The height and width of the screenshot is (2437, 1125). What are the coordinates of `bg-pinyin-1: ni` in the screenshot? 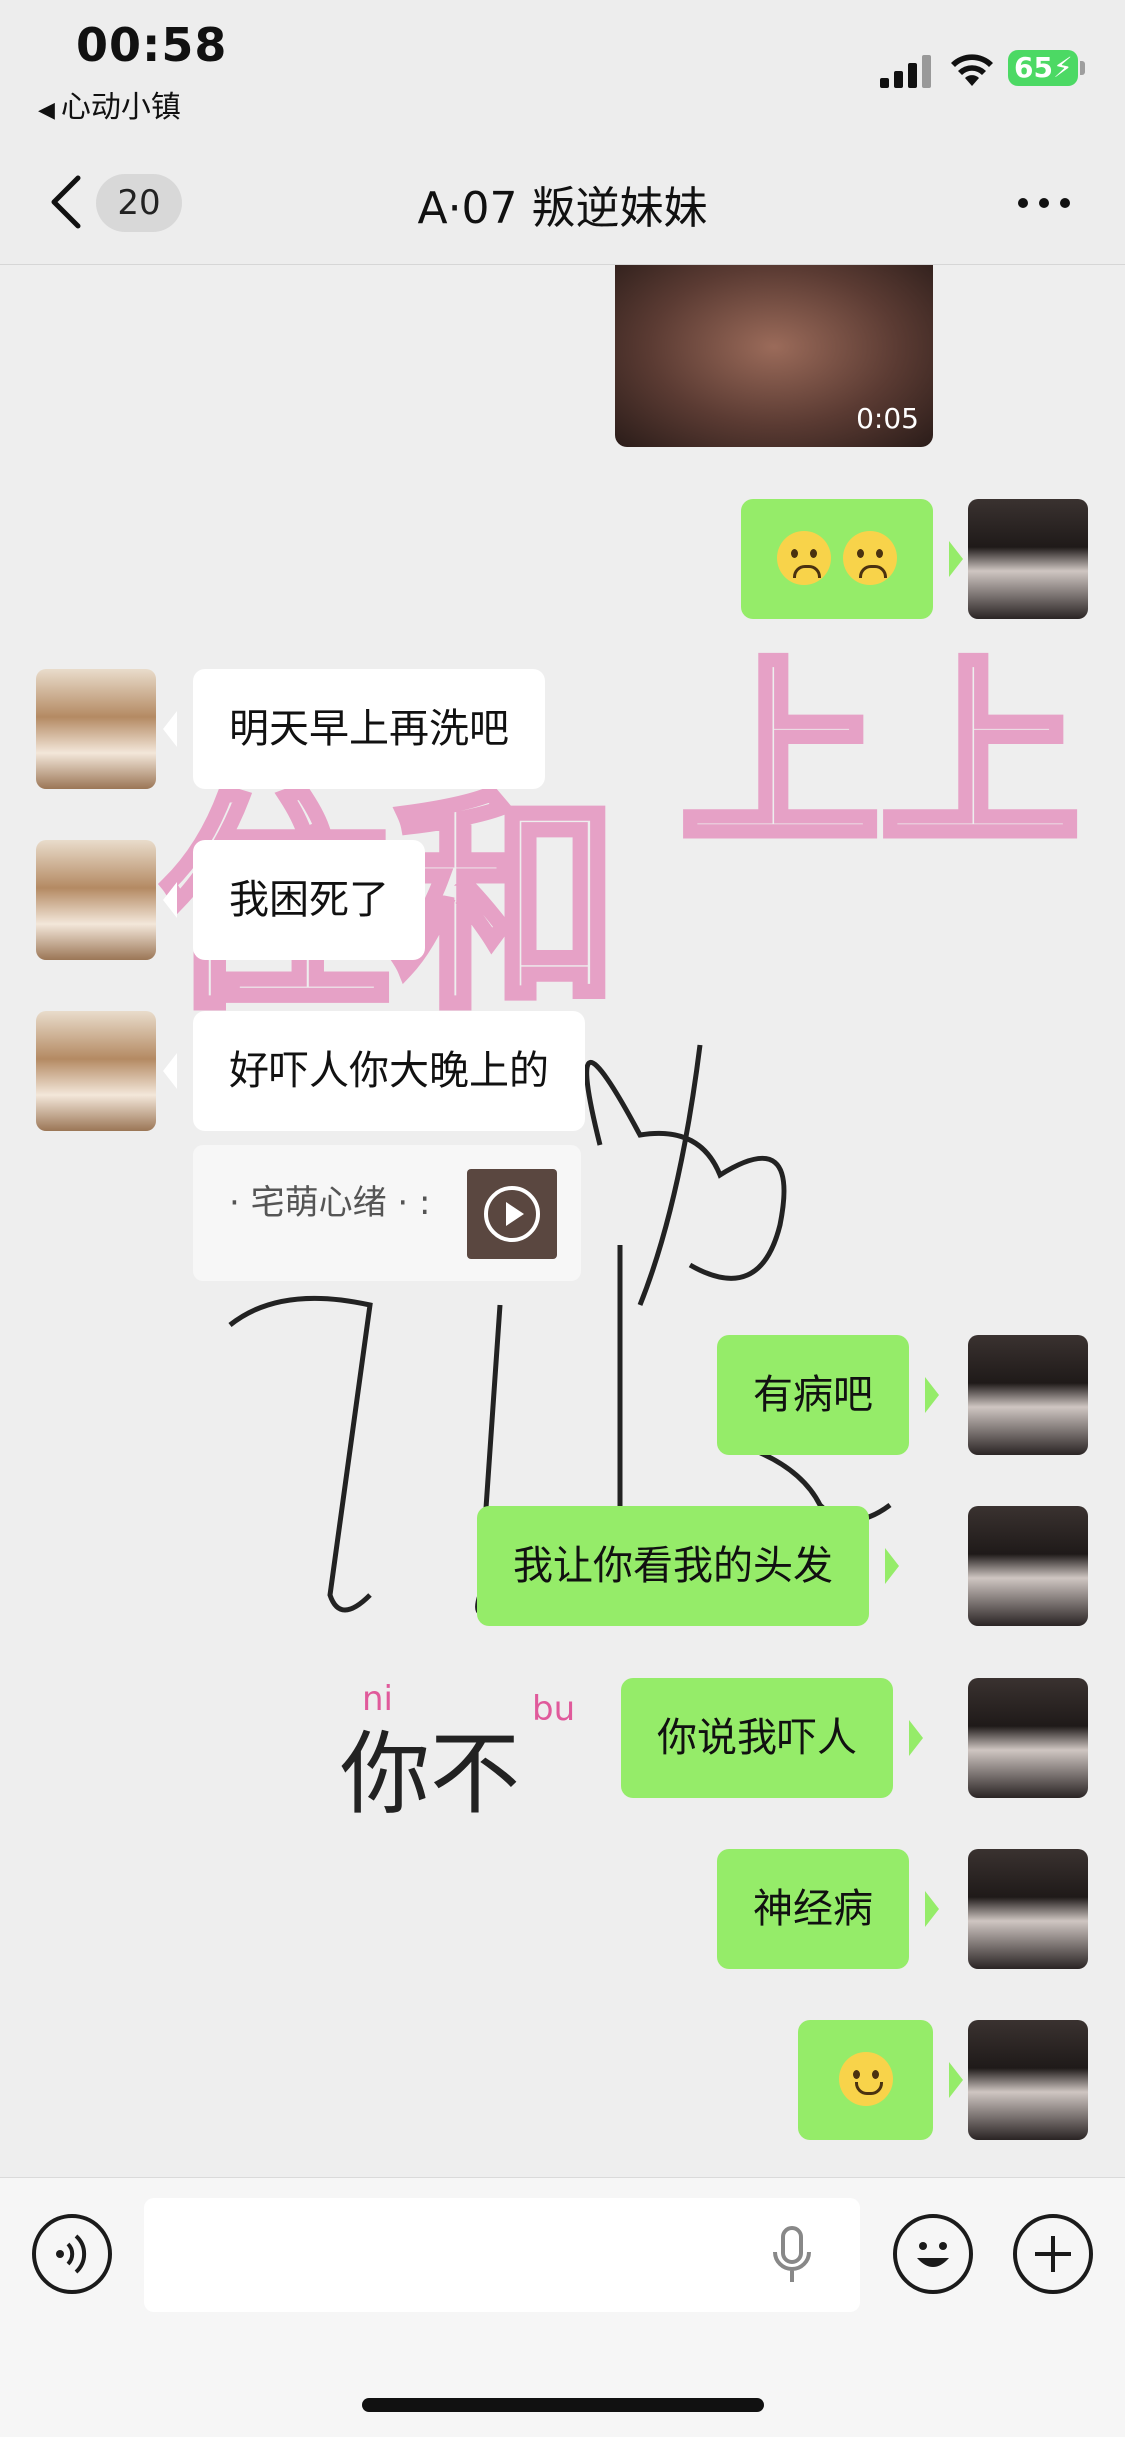 It's located at (377, 1699).